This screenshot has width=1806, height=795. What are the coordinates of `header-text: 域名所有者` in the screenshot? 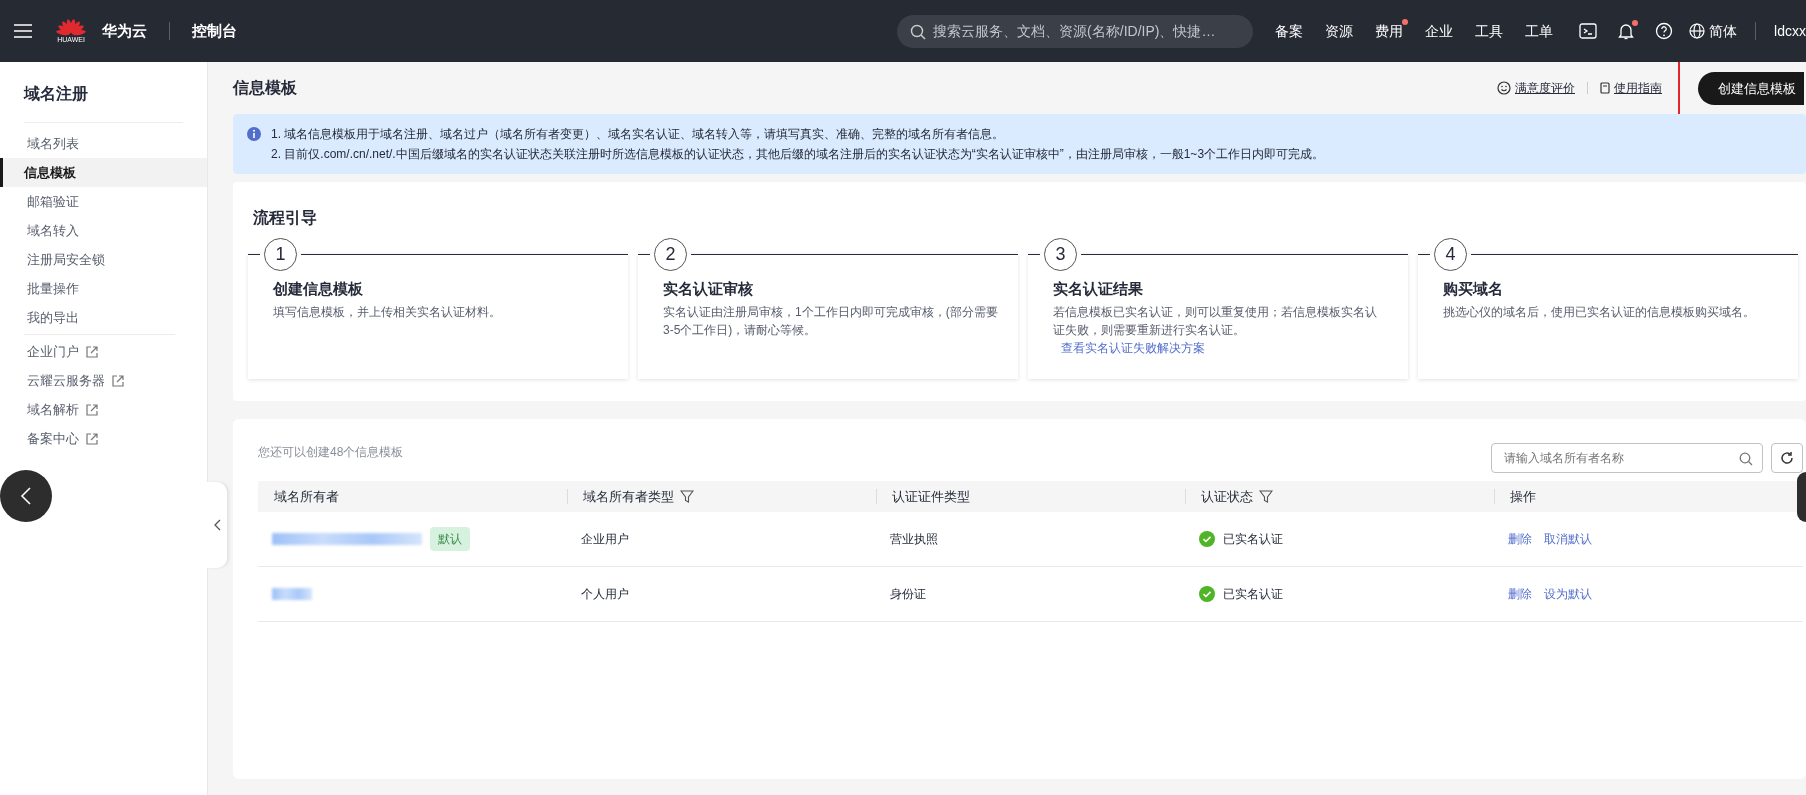 It's located at (306, 496).